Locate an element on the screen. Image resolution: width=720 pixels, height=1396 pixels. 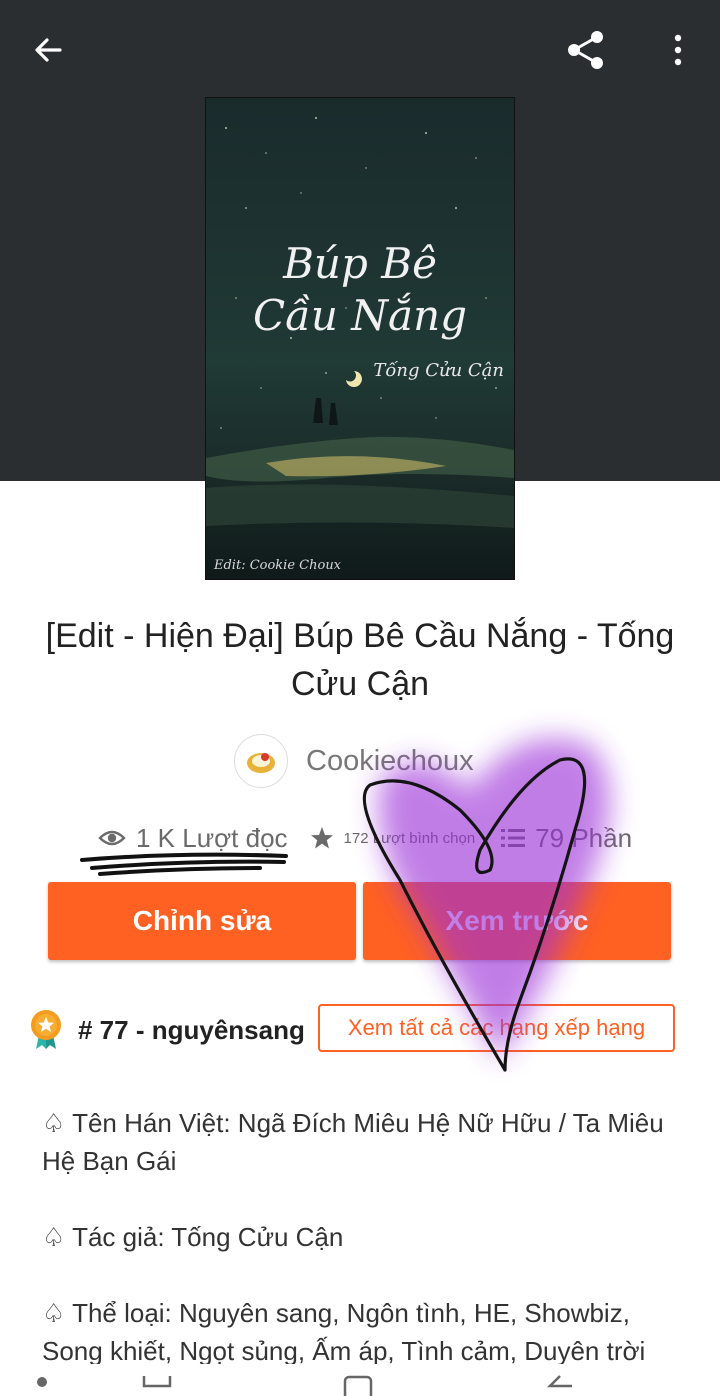
description-line: ♤ Tác giả: Tống Cửu Cận is located at coordinates (193, 1237).